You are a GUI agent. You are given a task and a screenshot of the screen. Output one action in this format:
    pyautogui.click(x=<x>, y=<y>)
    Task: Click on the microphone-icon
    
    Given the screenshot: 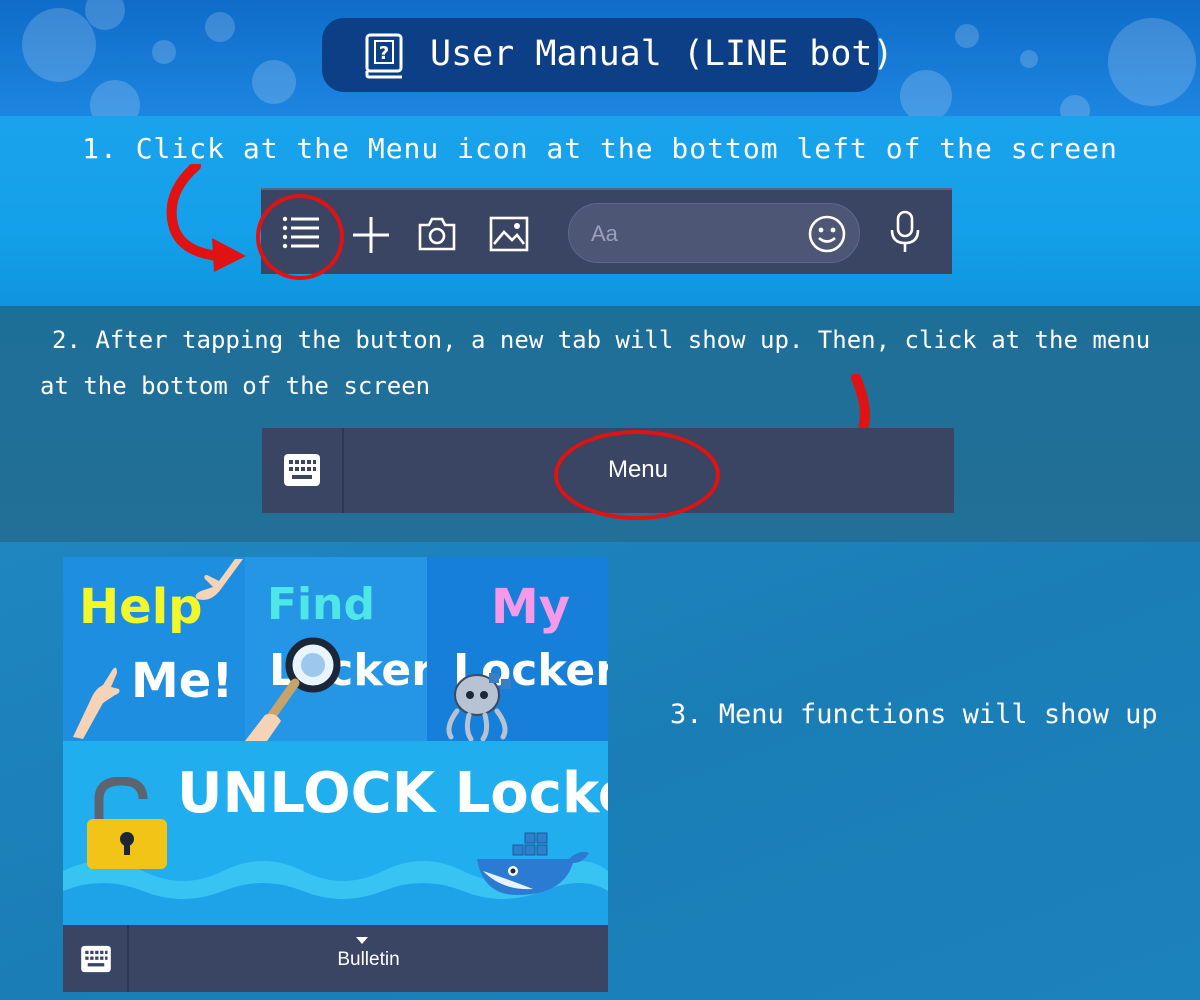 What is the action you would take?
    pyautogui.click(x=905, y=232)
    